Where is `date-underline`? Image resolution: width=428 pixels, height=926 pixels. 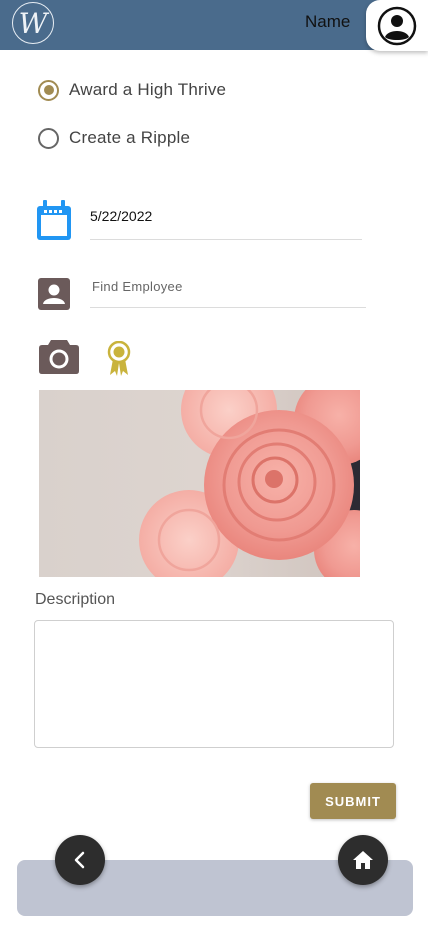
date-underline is located at coordinates (226, 239).